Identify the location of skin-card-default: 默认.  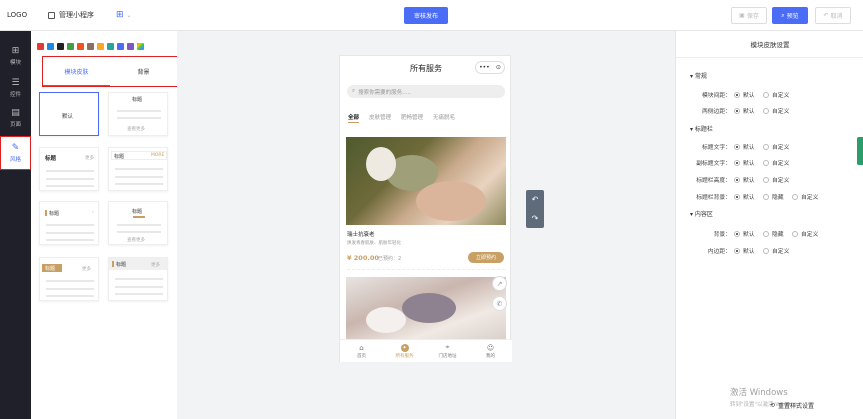
(69, 114).